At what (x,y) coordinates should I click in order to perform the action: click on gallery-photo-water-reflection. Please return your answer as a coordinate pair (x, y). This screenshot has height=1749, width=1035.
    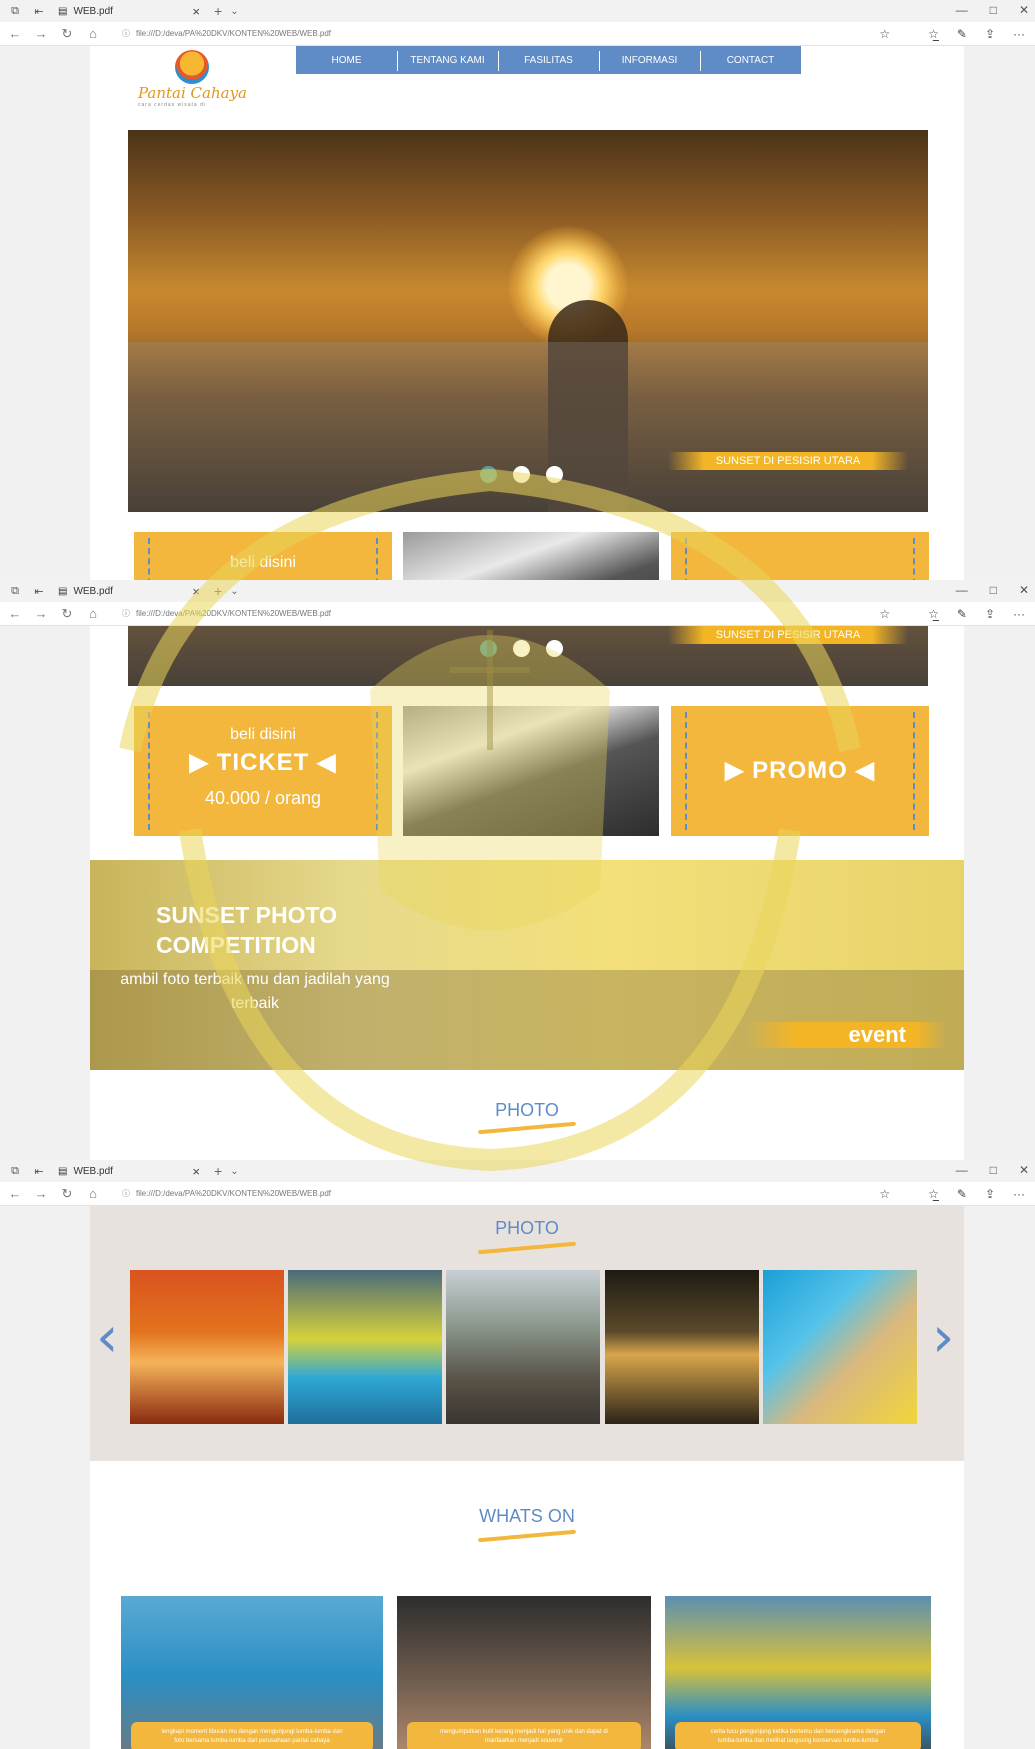
    Looking at the image, I should click on (682, 1347).